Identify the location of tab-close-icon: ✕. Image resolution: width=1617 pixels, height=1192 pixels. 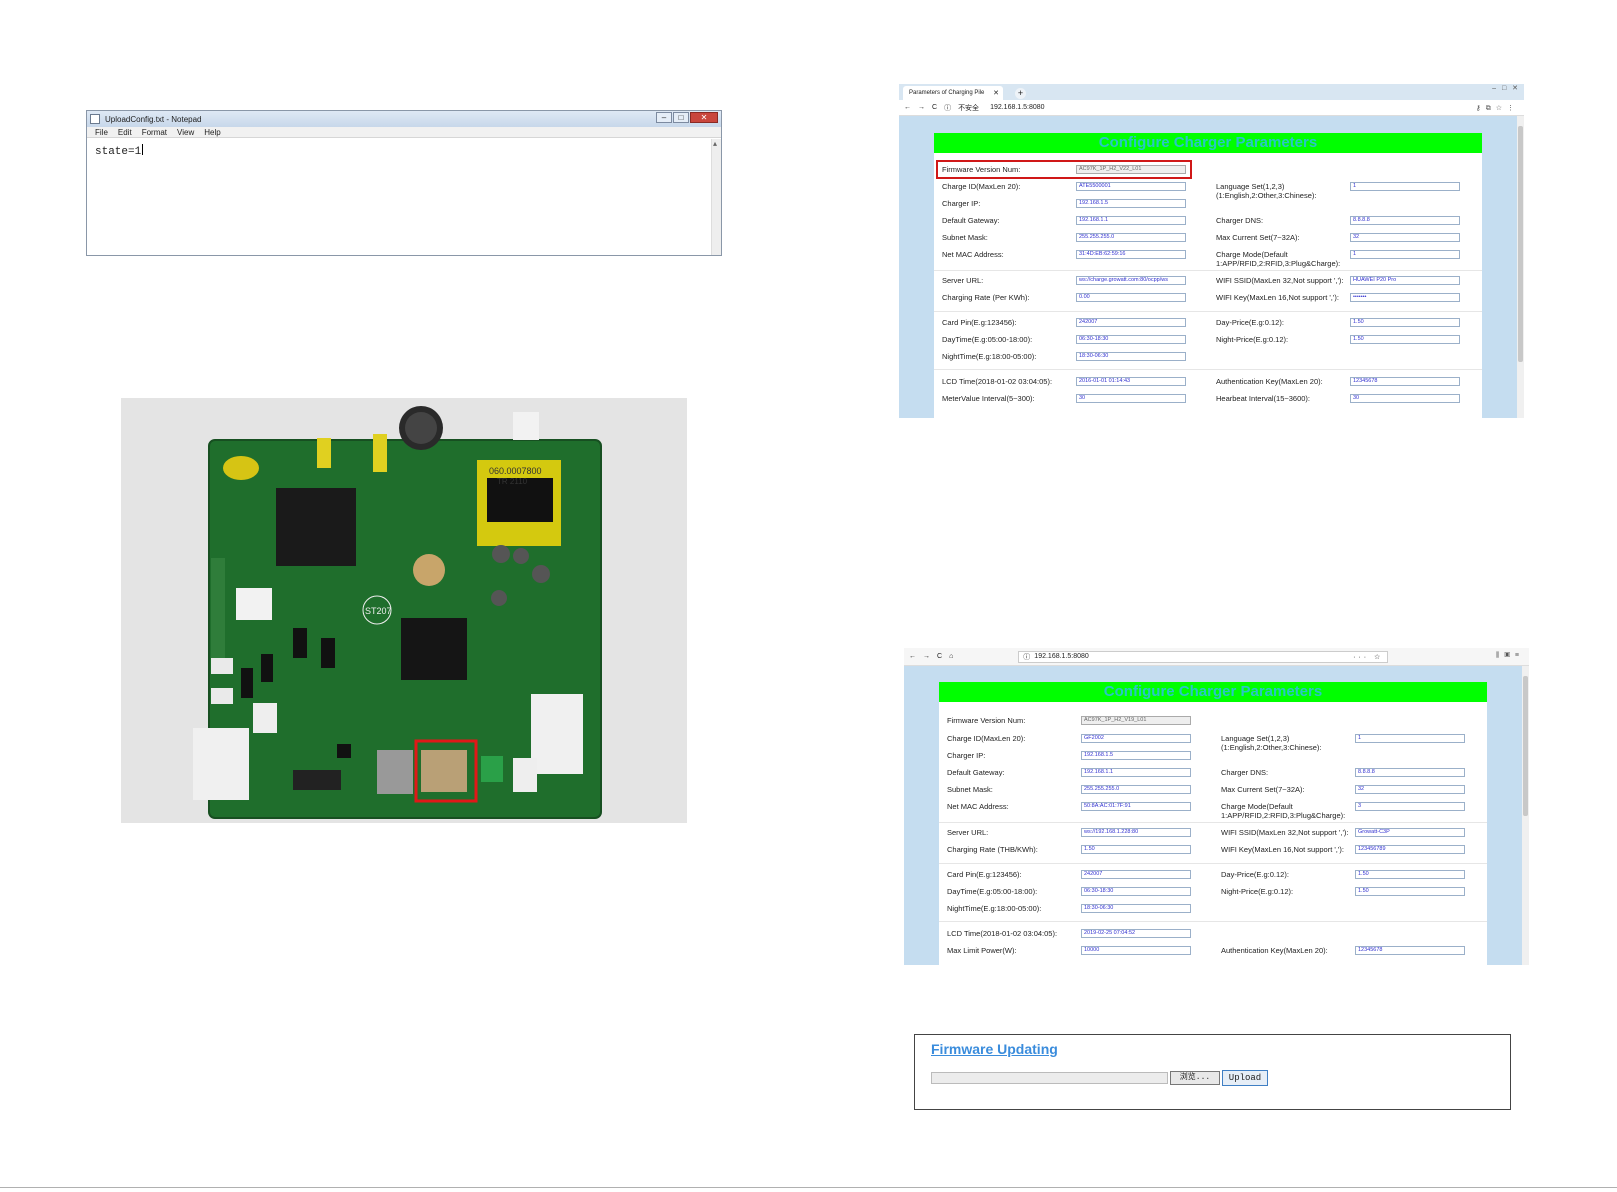
(996, 93).